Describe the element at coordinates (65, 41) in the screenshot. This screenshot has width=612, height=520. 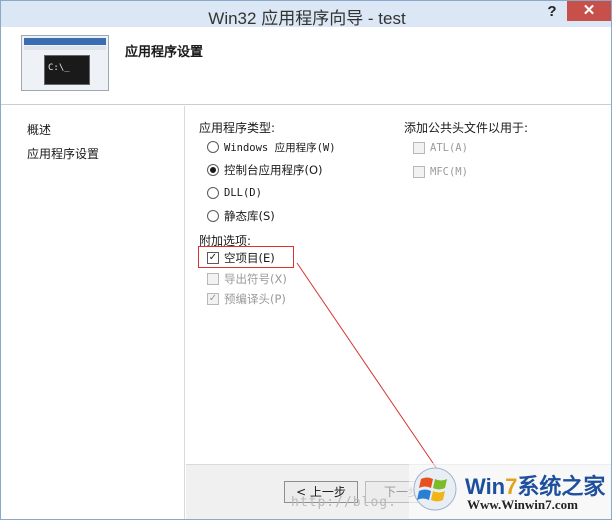
I see `graphic-title-bar` at that location.